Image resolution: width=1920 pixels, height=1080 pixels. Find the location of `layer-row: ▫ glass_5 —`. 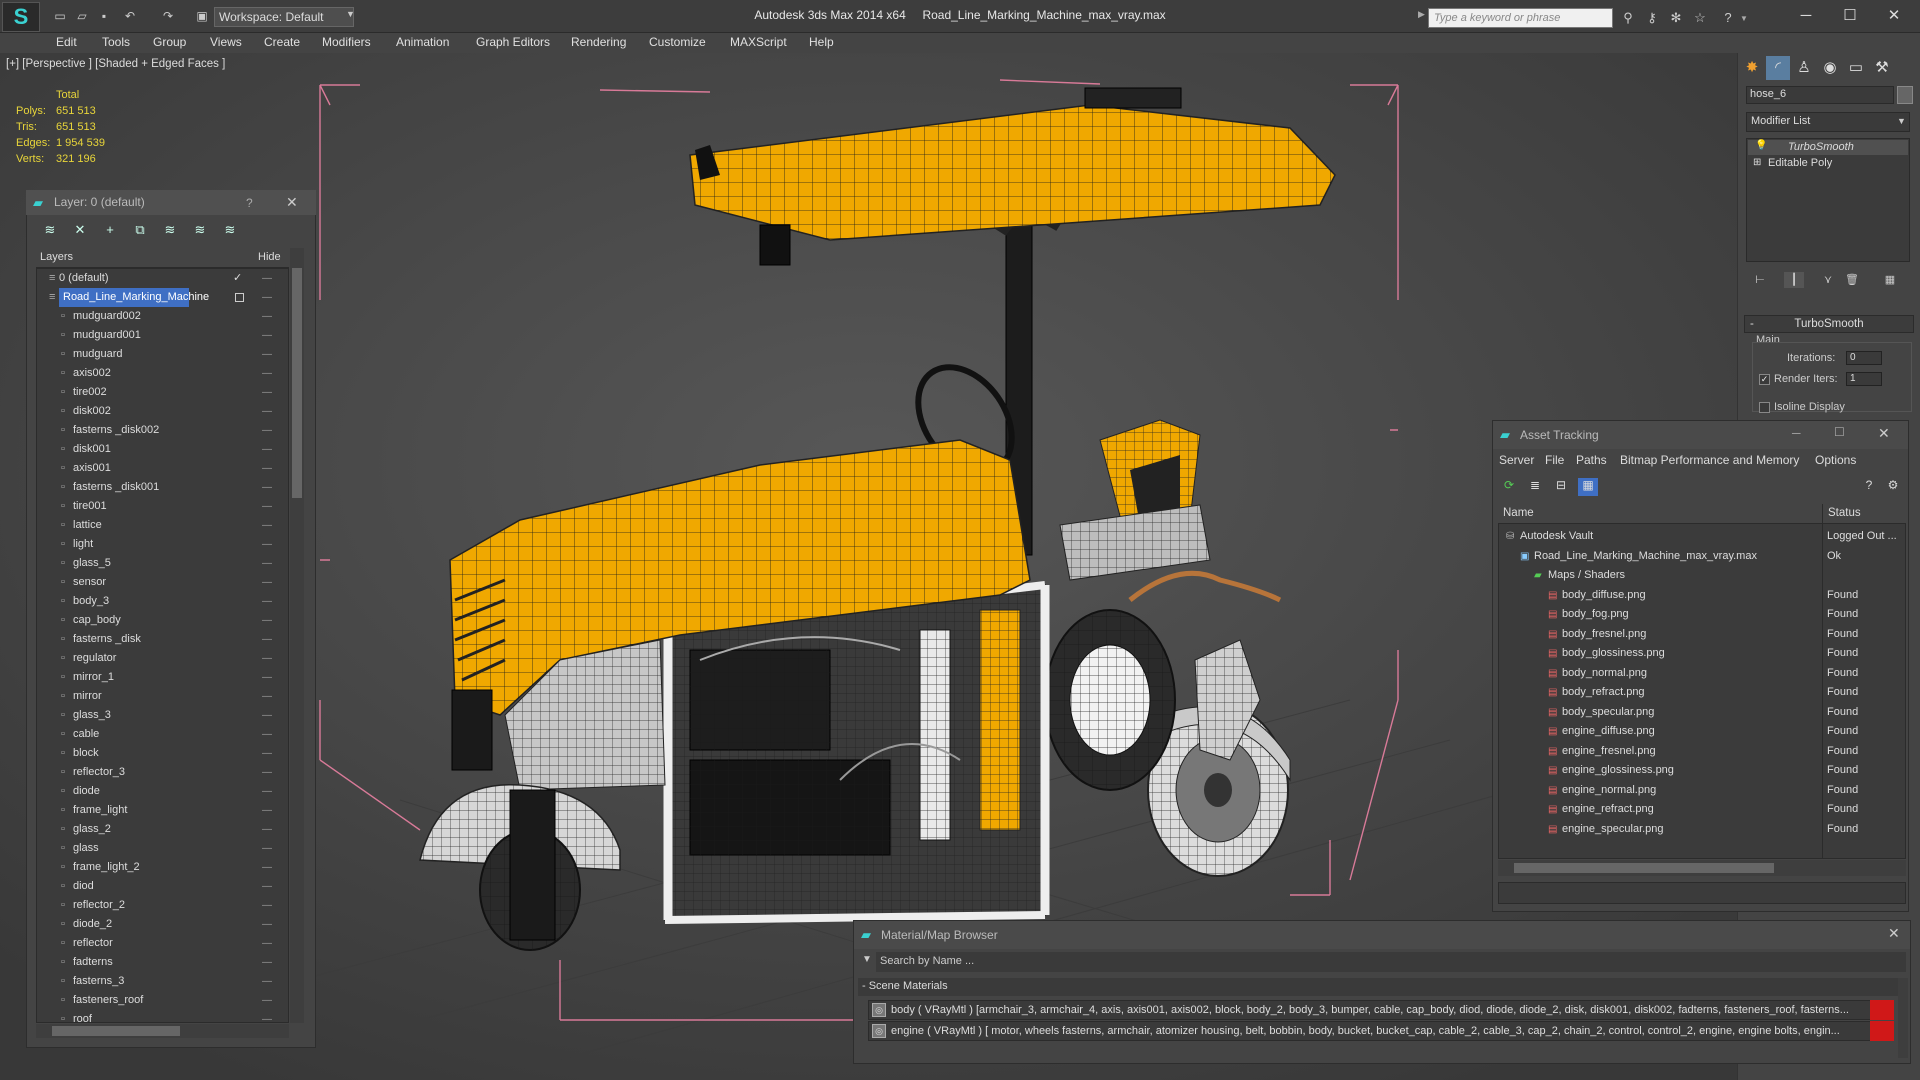

layer-row: ▫ glass_5 — is located at coordinates (162, 563).